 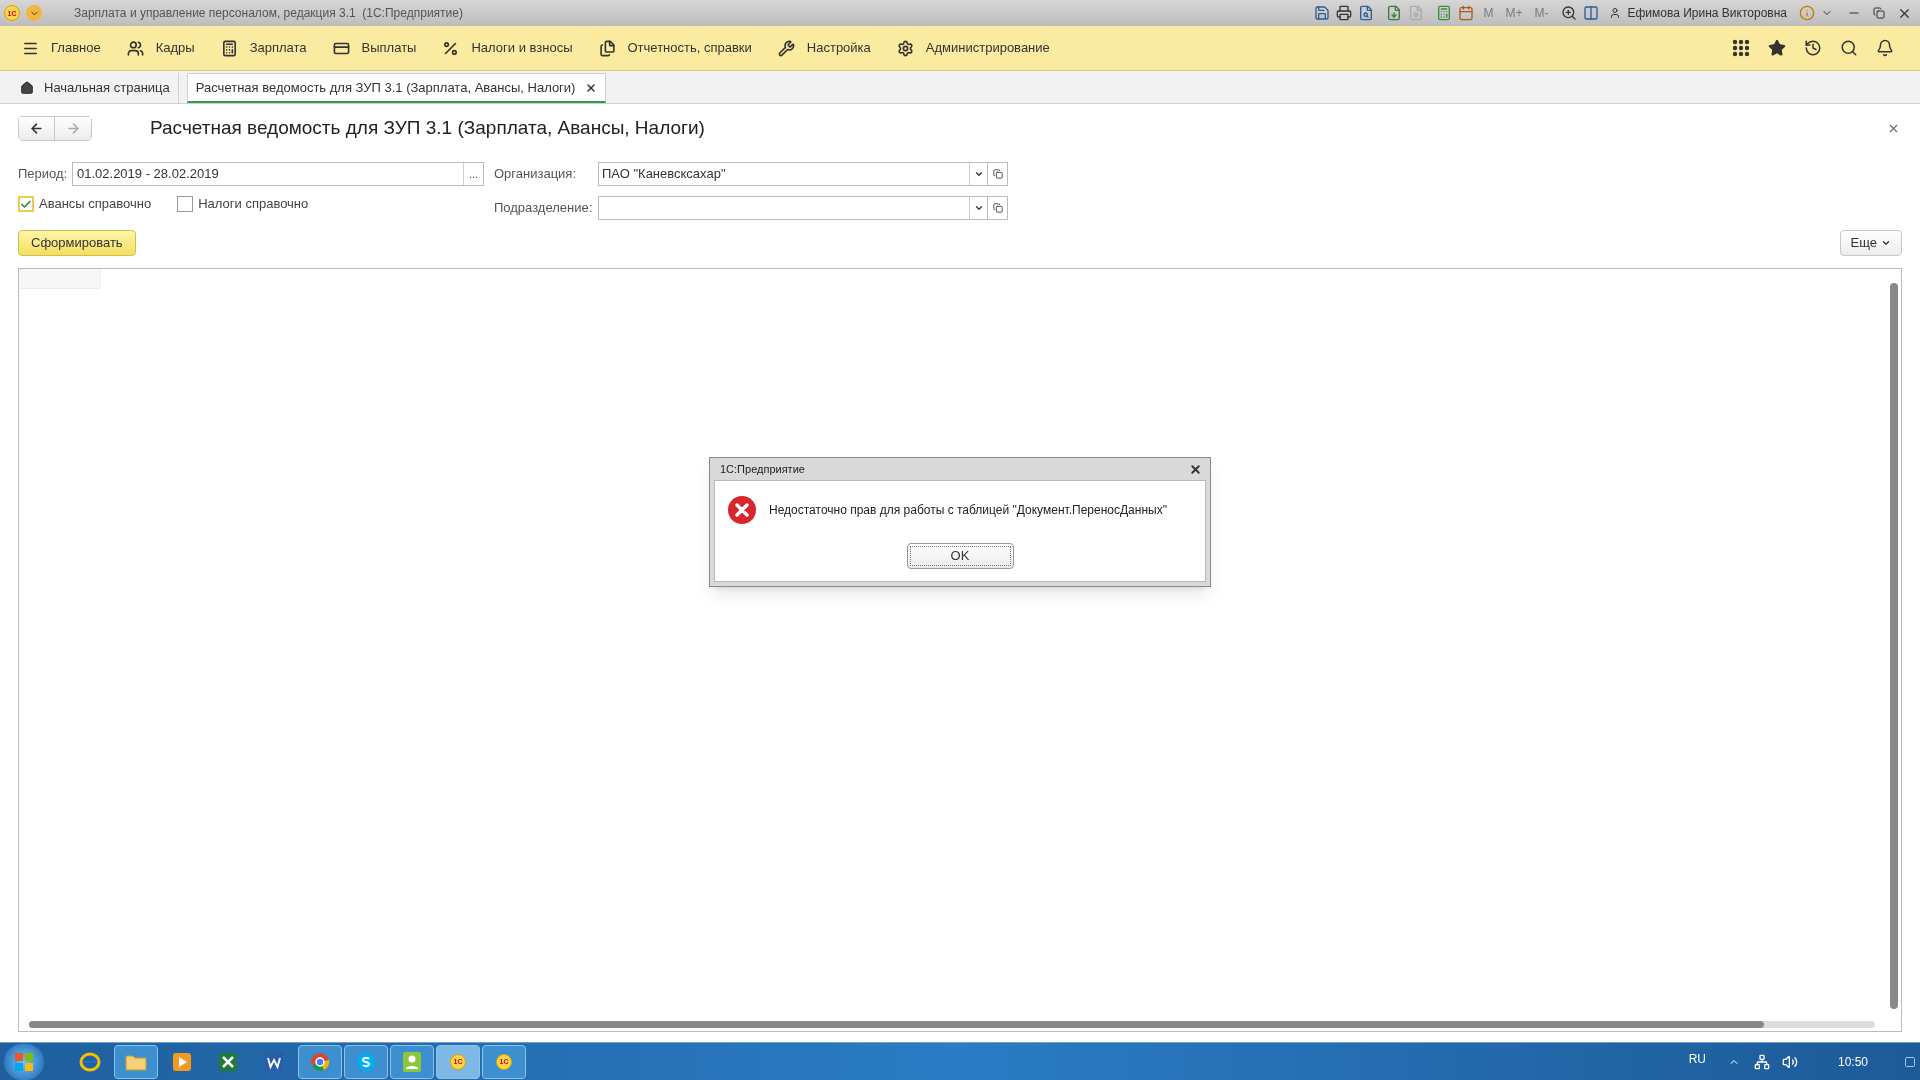 What do you see at coordinates (37, 128) in the screenshot?
I see `back-button` at bounding box center [37, 128].